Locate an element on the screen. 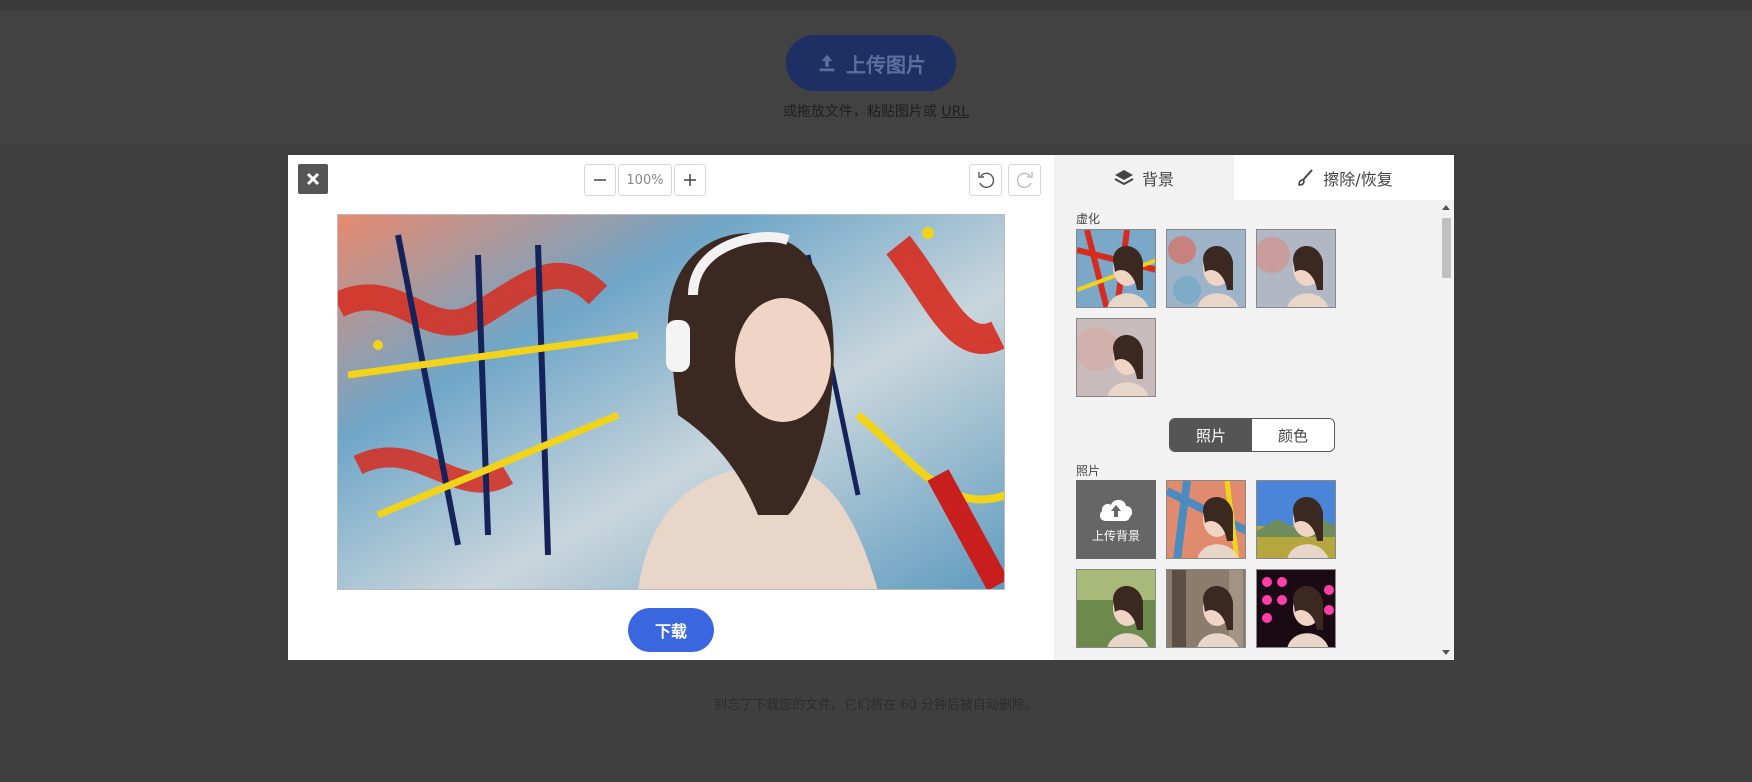 The height and width of the screenshot is (782, 1752). plus-icon is located at coordinates (690, 180).